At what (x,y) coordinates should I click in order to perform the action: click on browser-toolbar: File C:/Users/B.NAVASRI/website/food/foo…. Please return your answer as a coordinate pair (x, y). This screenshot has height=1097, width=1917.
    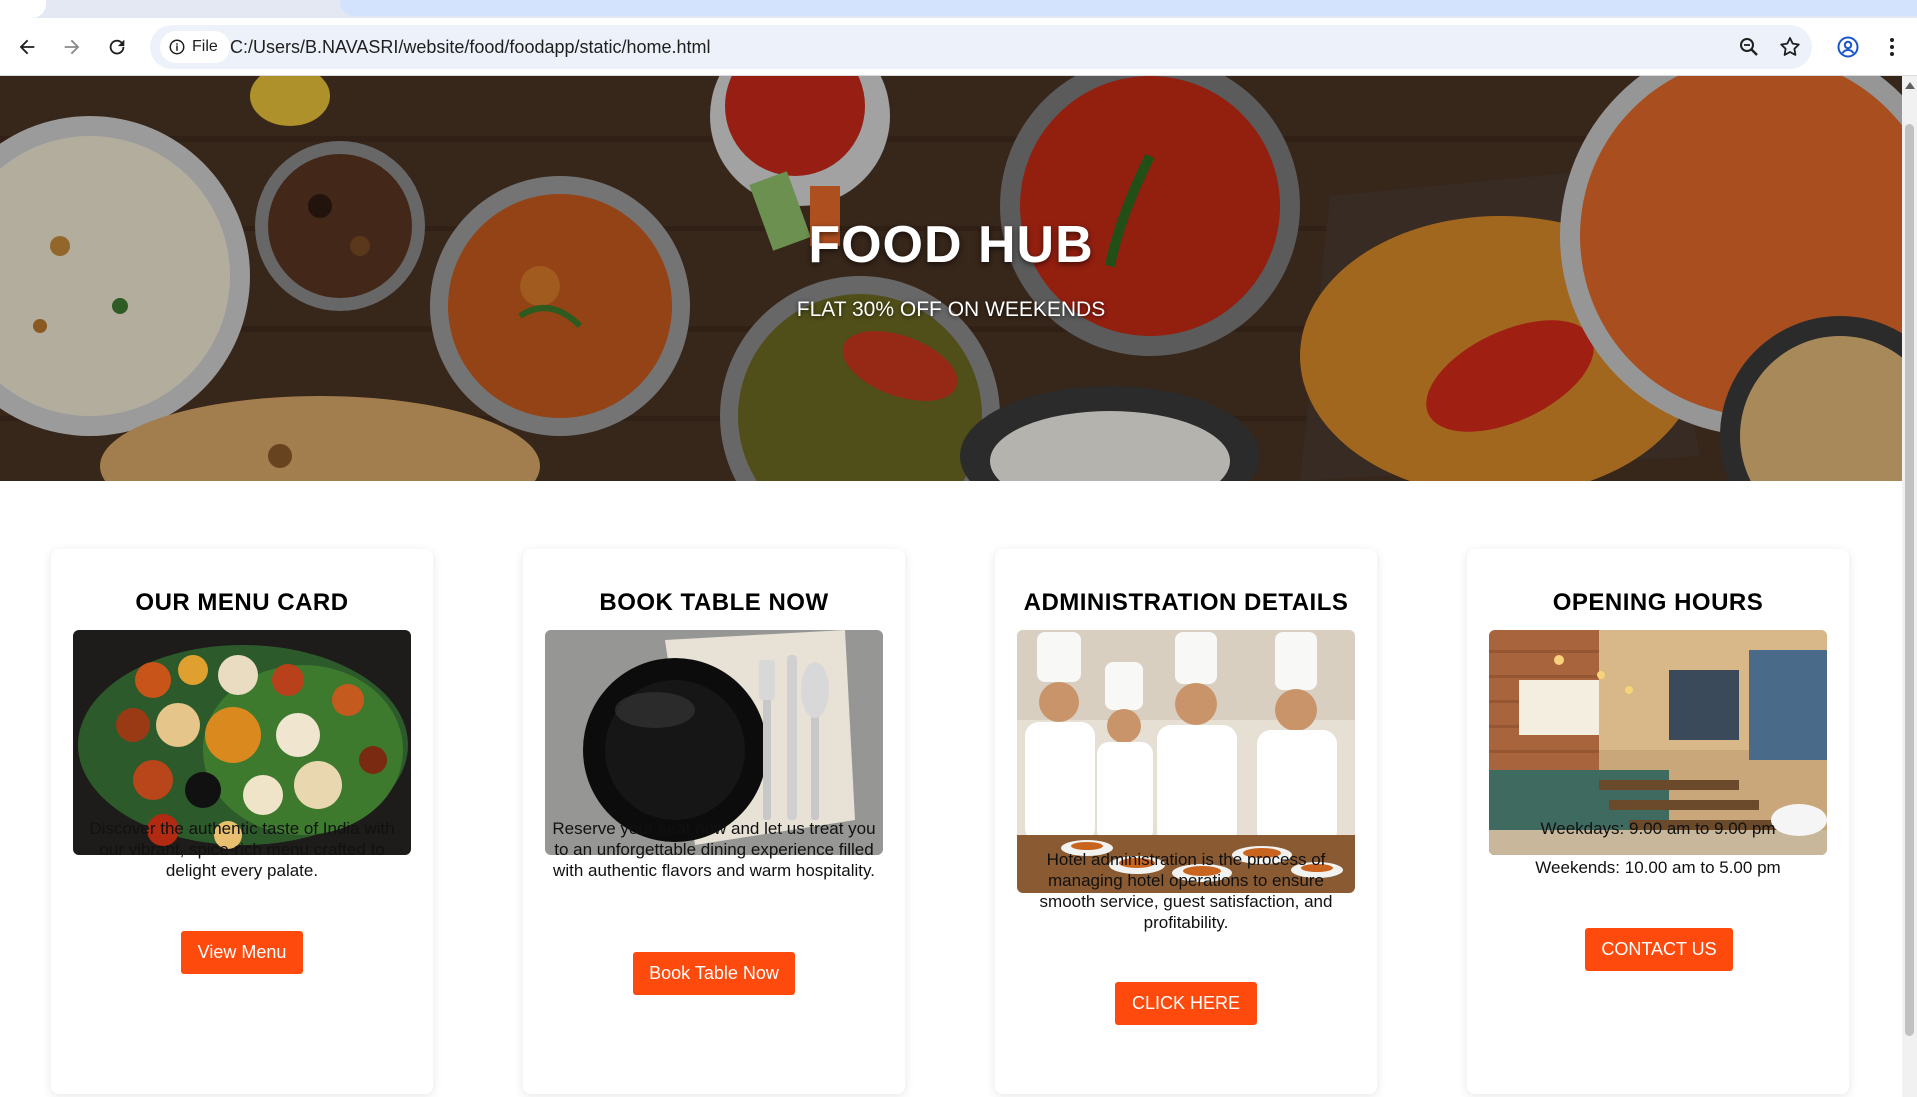
    Looking at the image, I should click on (958, 47).